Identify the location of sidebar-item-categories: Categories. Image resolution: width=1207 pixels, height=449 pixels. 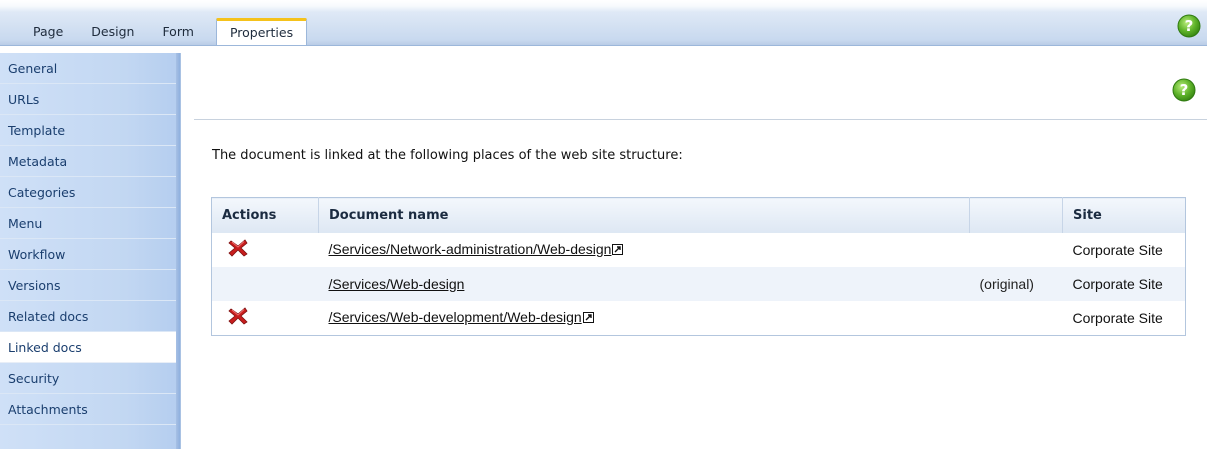
(88, 192).